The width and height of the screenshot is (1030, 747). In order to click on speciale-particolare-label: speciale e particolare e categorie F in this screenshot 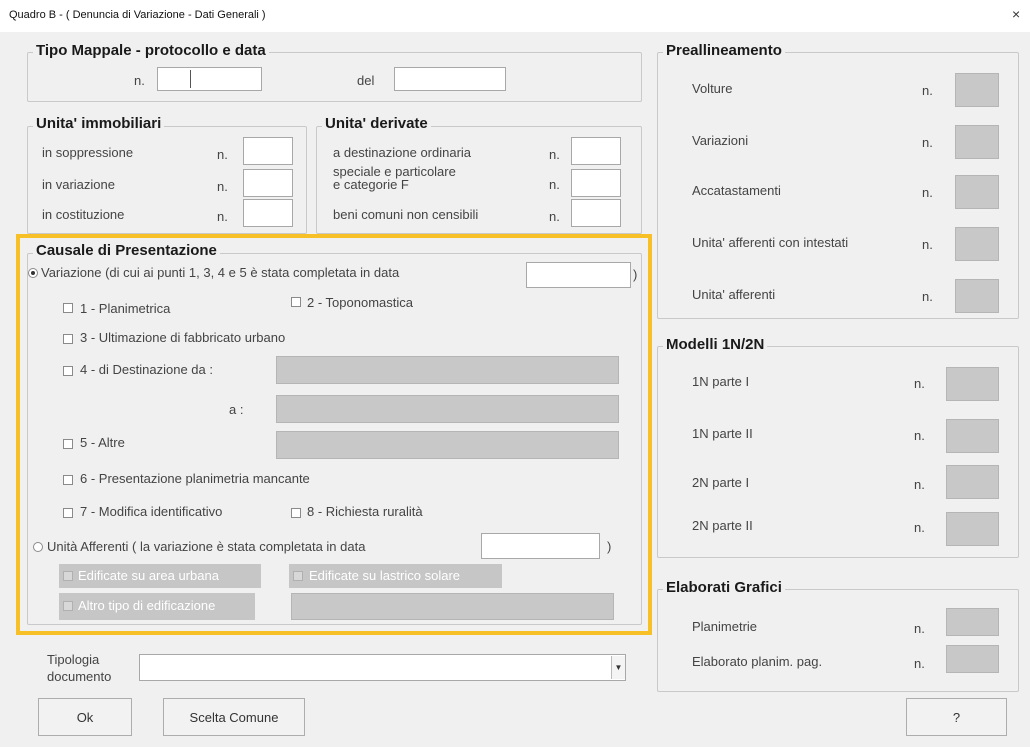, I will do `click(394, 178)`.